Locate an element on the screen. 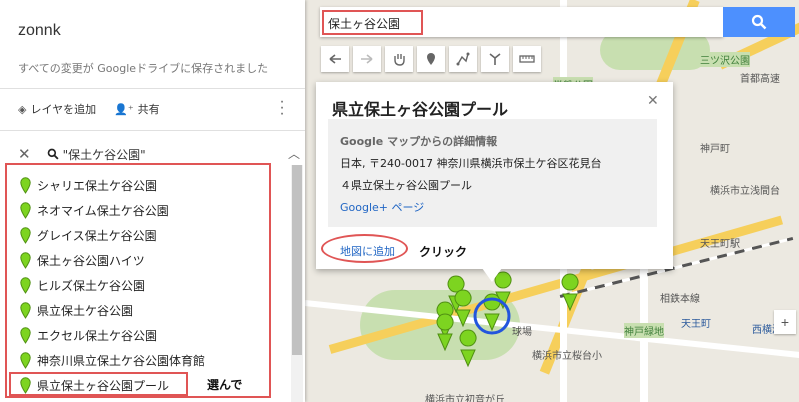 Image resolution: width=799 pixels, height=402 pixels. add-layer-label: レイヤを追加 is located at coordinates (63, 109).